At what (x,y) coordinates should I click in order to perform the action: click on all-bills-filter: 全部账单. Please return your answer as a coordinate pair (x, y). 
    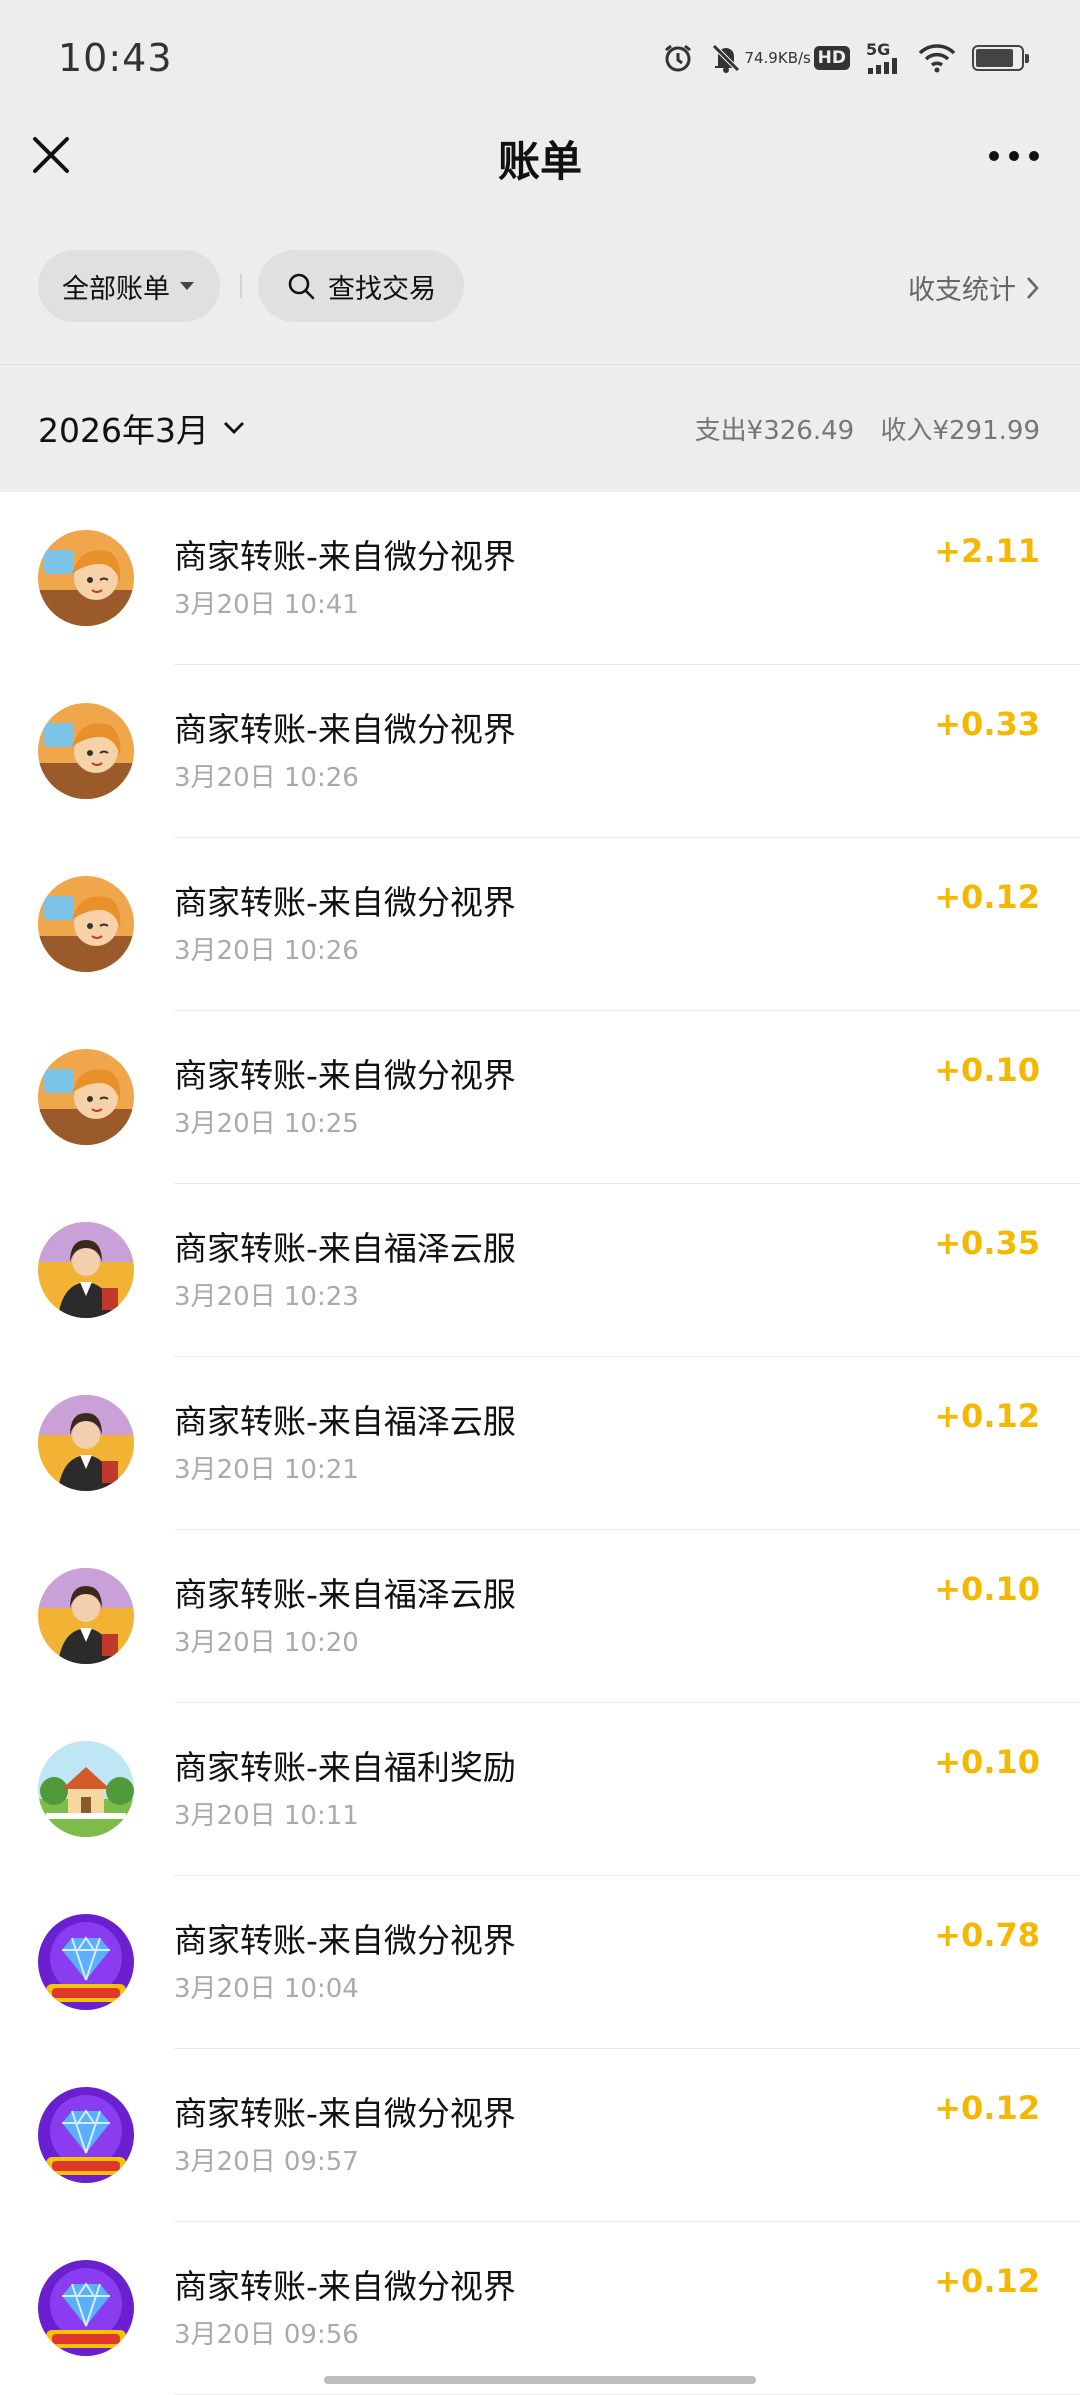
    Looking at the image, I should click on (129, 286).